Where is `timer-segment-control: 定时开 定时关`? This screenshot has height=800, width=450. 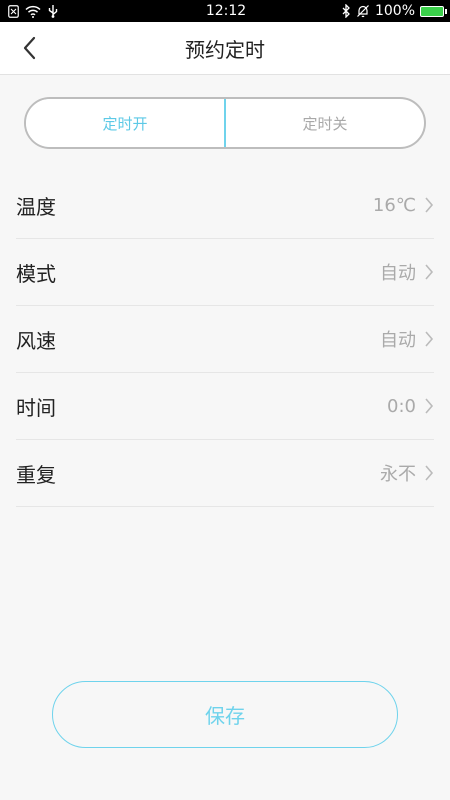 timer-segment-control: 定时开 定时关 is located at coordinates (225, 123).